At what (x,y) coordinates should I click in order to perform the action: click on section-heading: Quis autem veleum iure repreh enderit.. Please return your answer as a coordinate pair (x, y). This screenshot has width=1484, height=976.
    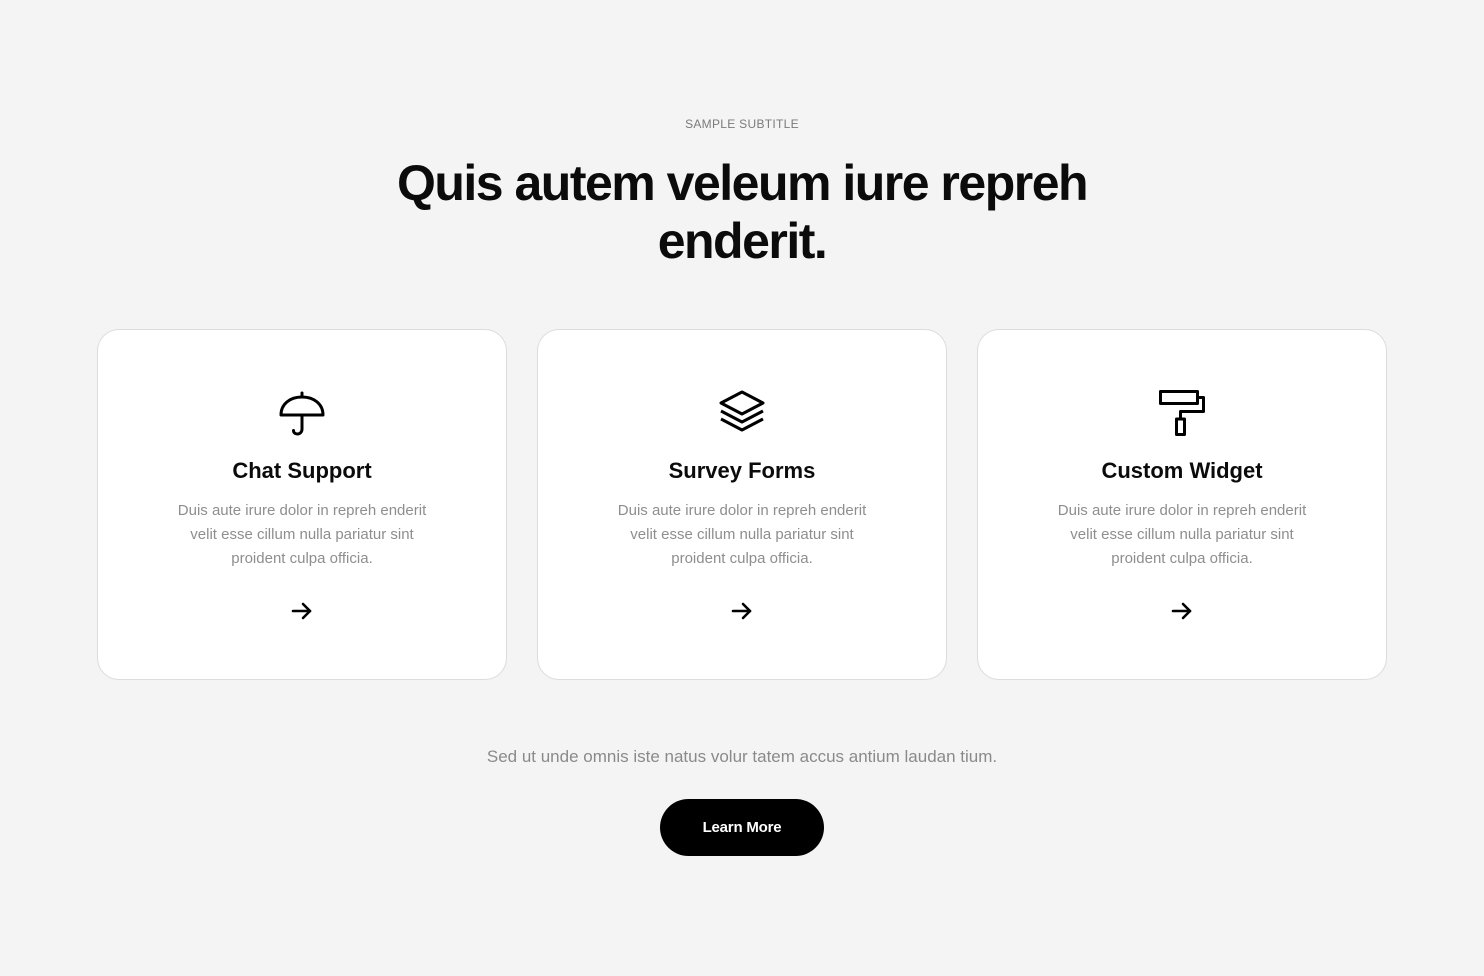
    Looking at the image, I should click on (742, 212).